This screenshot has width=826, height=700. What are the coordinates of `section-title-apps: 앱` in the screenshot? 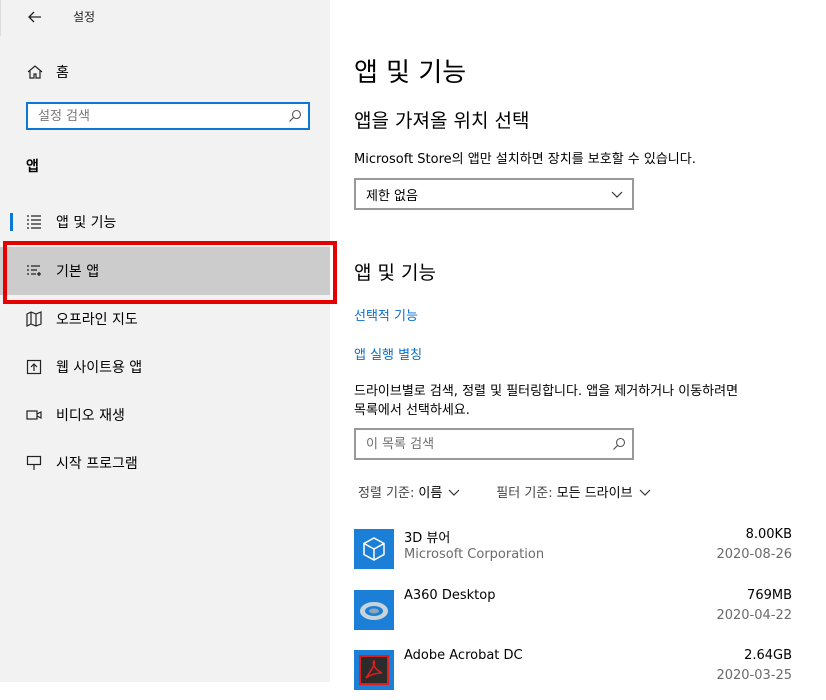 It's located at (32, 167).